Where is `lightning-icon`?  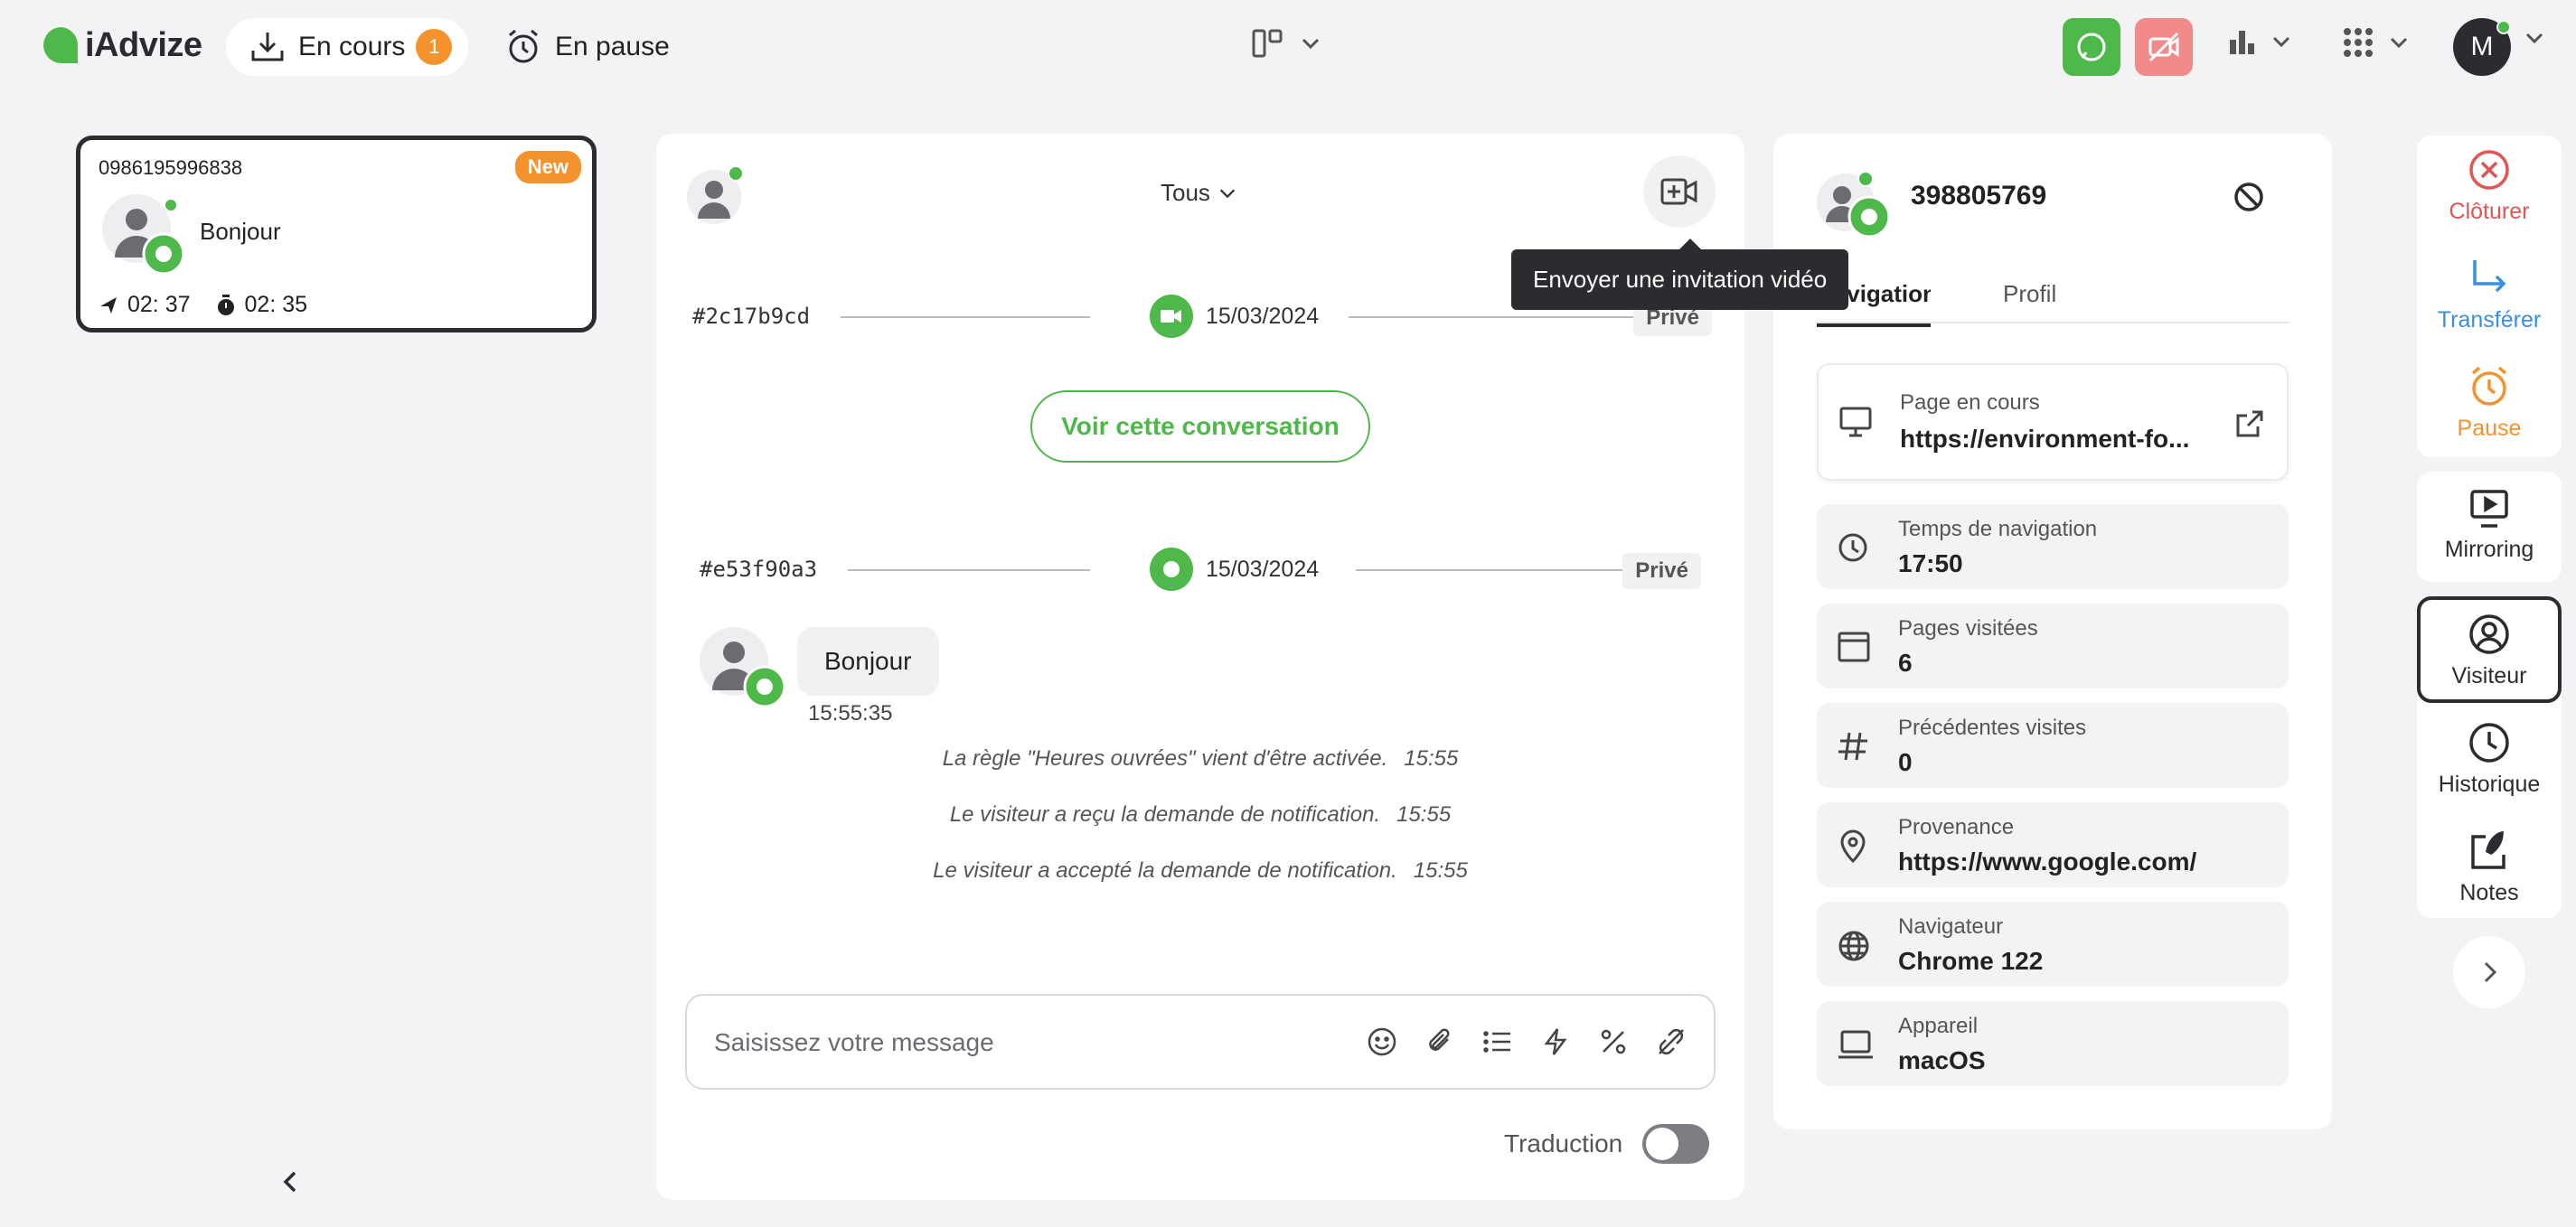
lightning-icon is located at coordinates (1555, 1041).